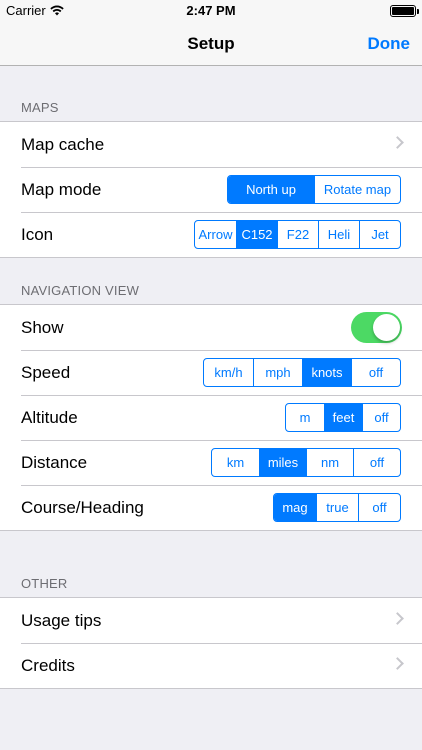 This screenshot has height=750, width=422. I want to click on map-cache-label: Map cache, so click(63, 144).